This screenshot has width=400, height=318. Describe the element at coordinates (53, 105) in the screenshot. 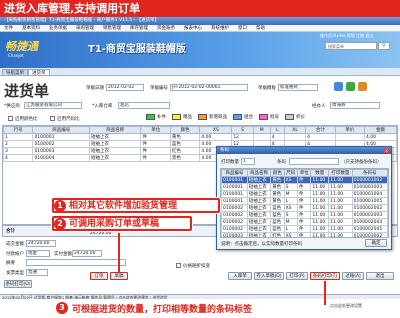

I see `supplier-field: 江苏服装有限公司` at that location.